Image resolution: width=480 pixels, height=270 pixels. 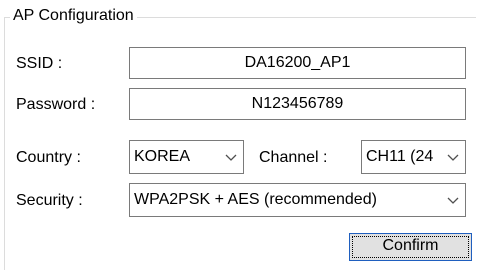 I want to click on security-label: Security :, so click(x=49, y=200).